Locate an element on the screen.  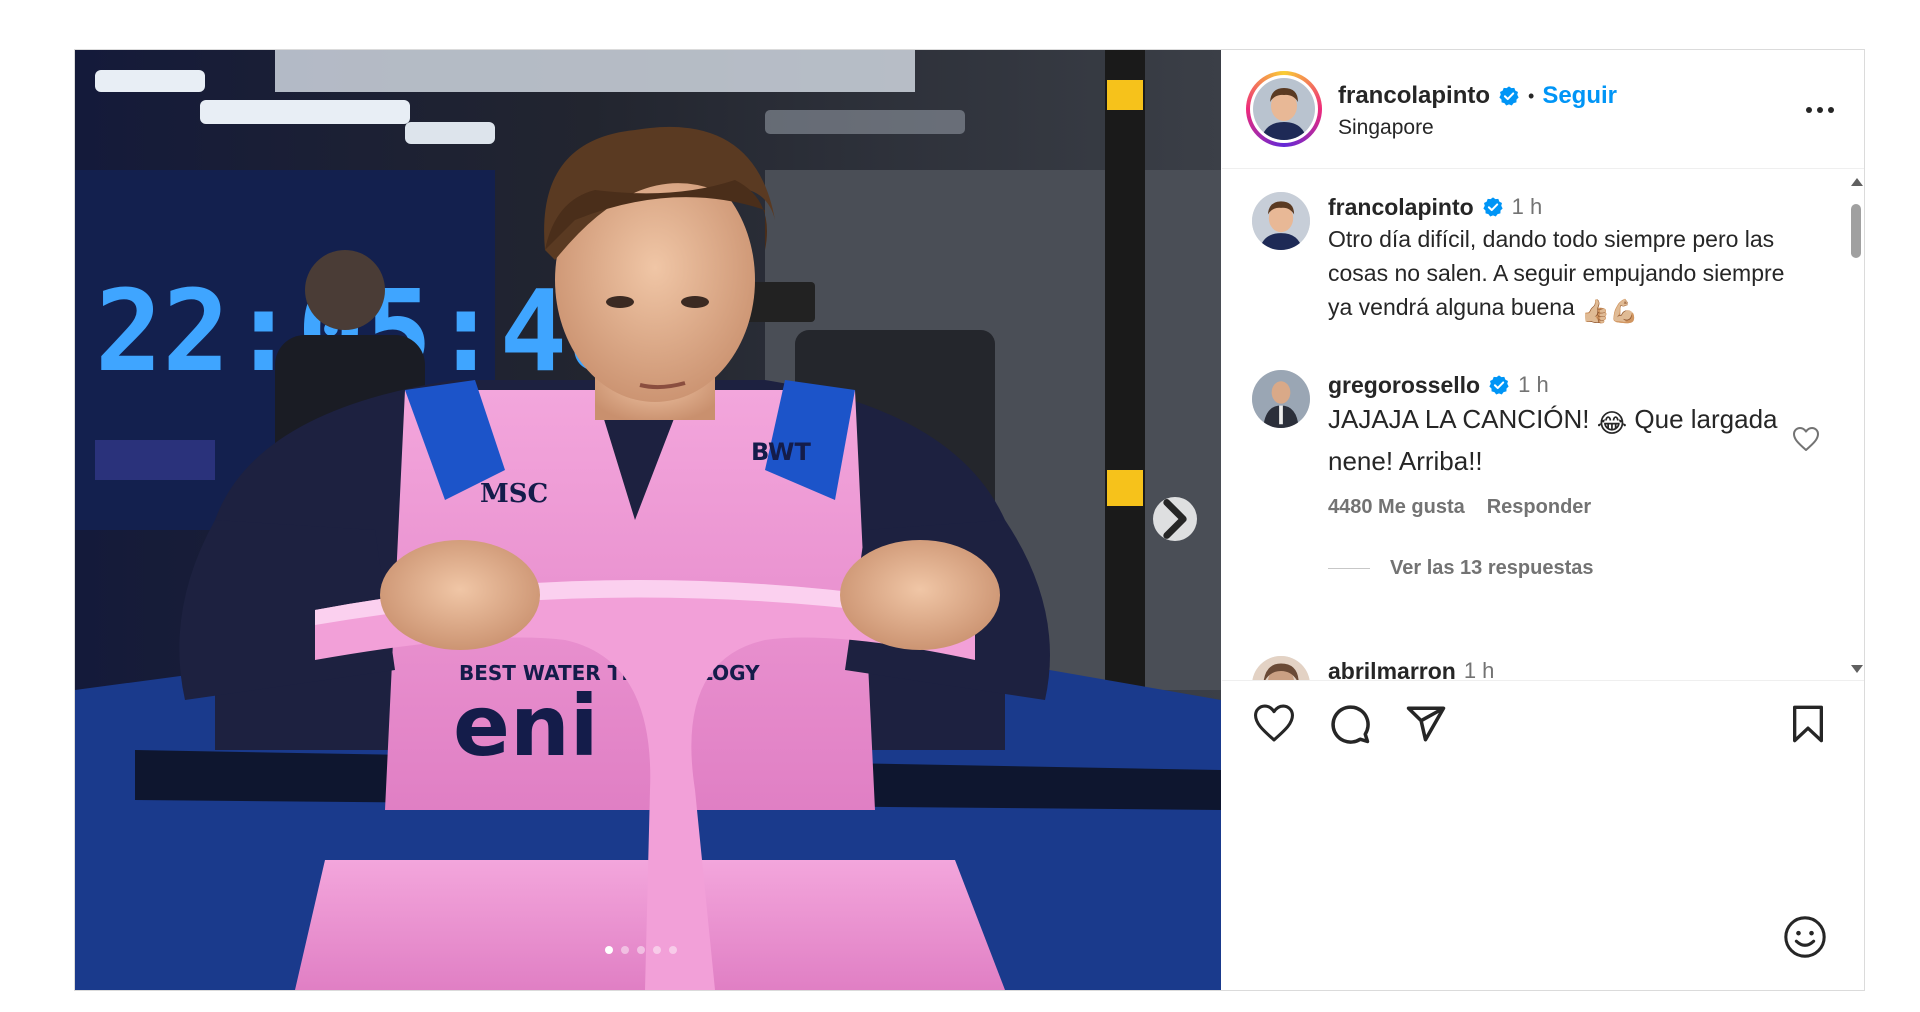
post-header: francolapinto • Seguir Singapore is located at coordinates (1543, 109).